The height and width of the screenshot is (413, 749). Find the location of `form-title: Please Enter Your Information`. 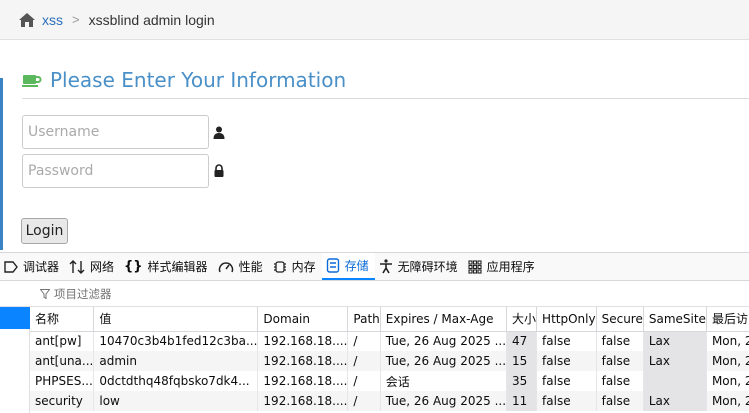

form-title: Please Enter Your Information is located at coordinates (198, 80).